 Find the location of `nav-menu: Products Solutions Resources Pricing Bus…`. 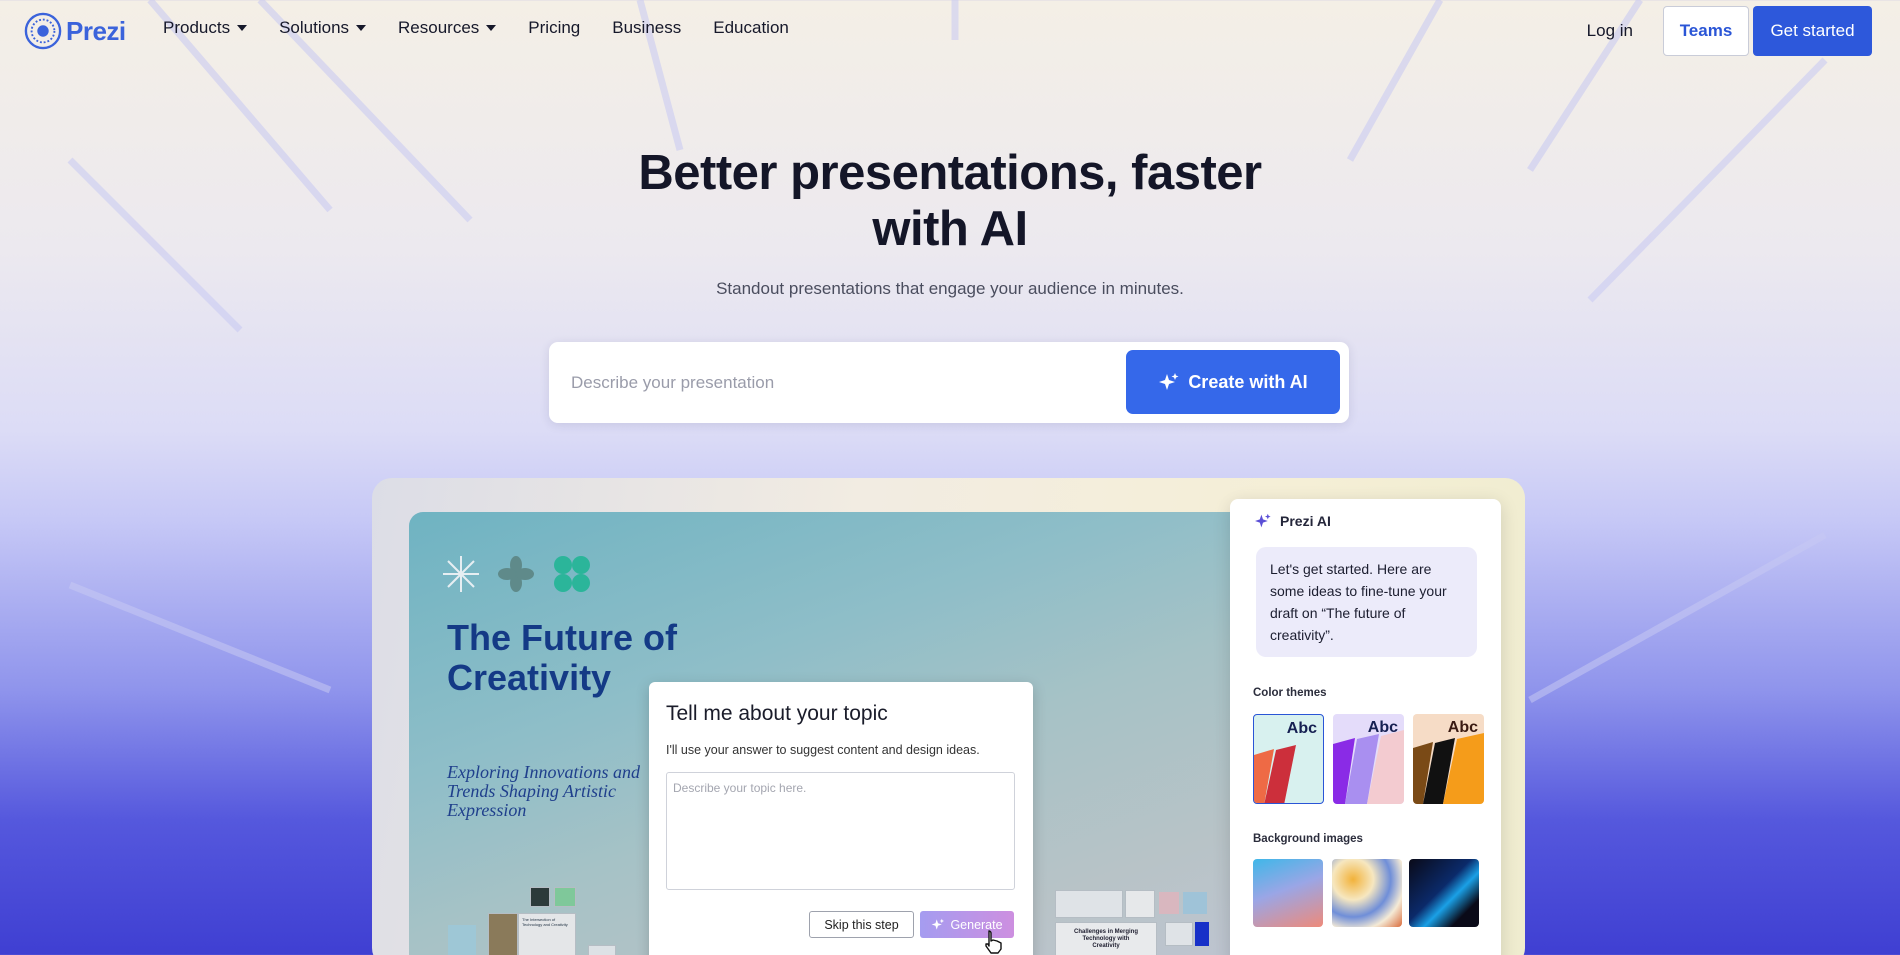

nav-menu: Products Solutions Resources Pricing Bus… is located at coordinates (492, 28).